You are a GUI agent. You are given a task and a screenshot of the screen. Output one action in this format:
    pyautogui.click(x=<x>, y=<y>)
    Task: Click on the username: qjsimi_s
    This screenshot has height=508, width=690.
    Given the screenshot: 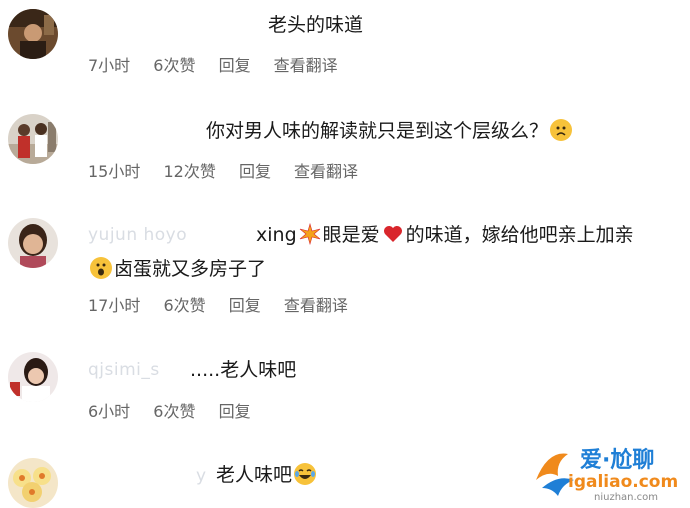 What is the action you would take?
    pyautogui.click(x=124, y=370)
    